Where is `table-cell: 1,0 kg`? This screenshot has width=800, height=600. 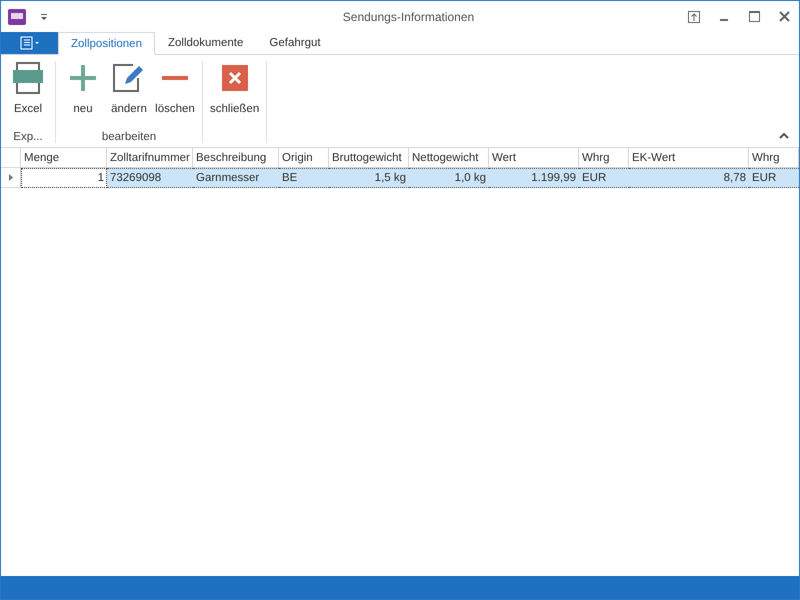
table-cell: 1,0 kg is located at coordinates (449, 178).